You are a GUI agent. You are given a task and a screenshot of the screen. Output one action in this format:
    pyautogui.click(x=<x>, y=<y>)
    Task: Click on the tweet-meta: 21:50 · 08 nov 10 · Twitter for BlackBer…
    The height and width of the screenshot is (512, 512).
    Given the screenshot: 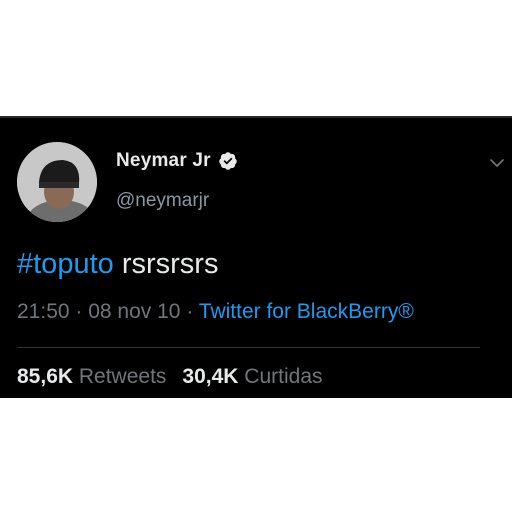 What is the action you would take?
    pyautogui.click(x=215, y=312)
    